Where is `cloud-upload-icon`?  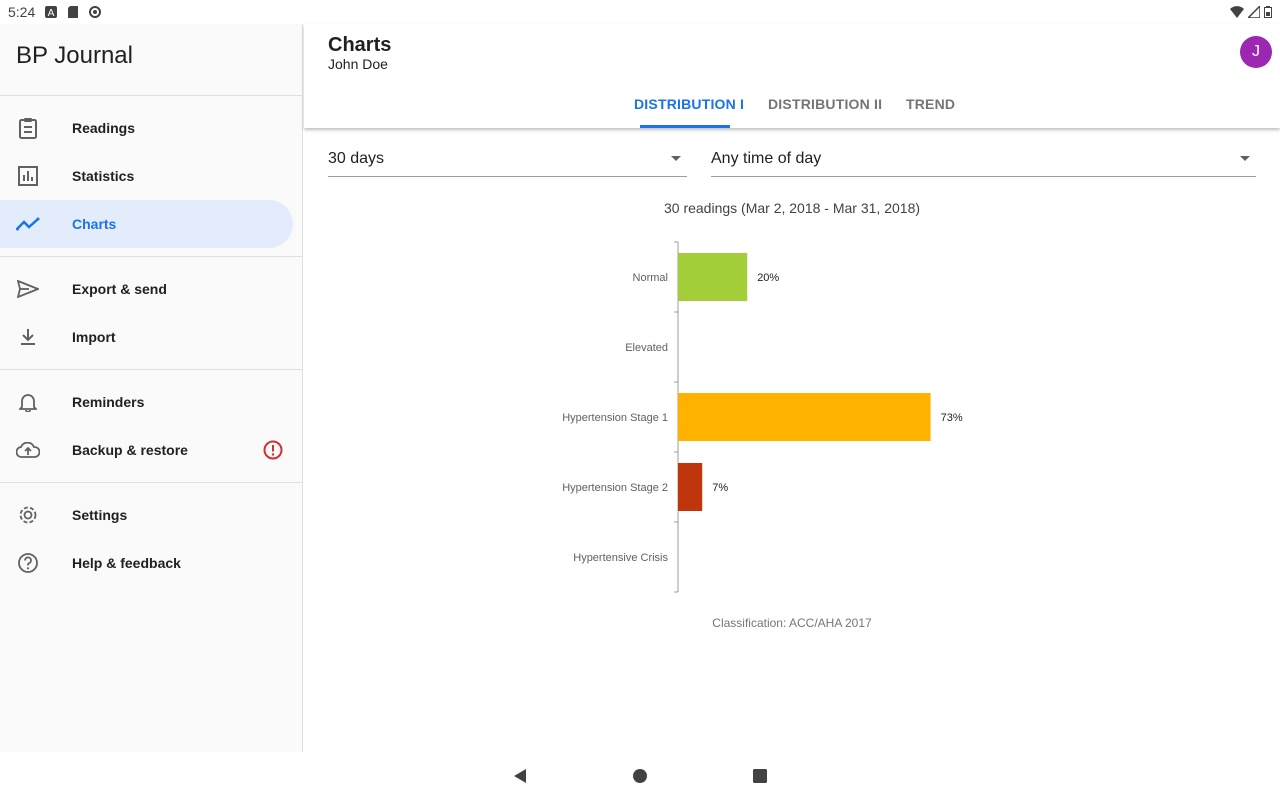
cloud-upload-icon is located at coordinates (28, 450).